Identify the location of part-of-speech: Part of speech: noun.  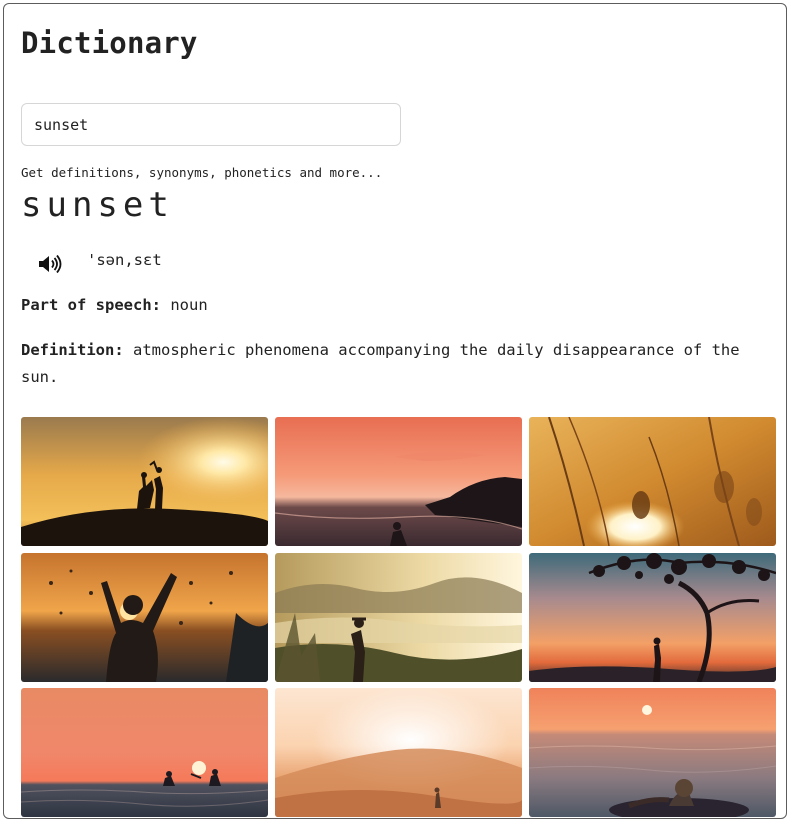
(391, 305).